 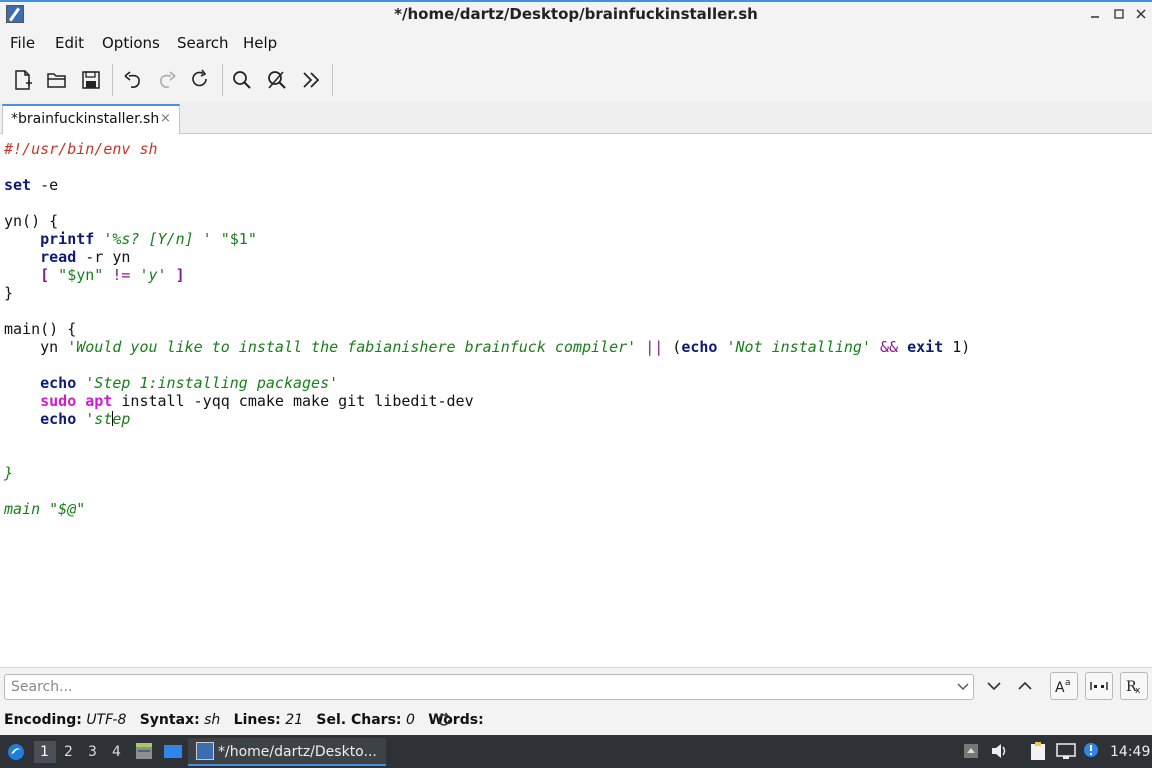 I want to click on search-icon, so click(x=242, y=80).